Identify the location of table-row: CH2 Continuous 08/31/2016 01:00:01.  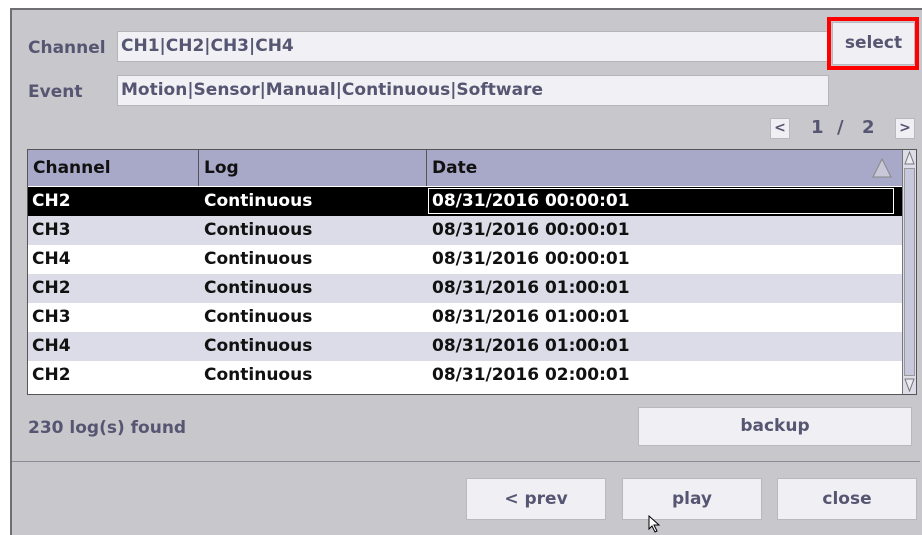
(465, 288).